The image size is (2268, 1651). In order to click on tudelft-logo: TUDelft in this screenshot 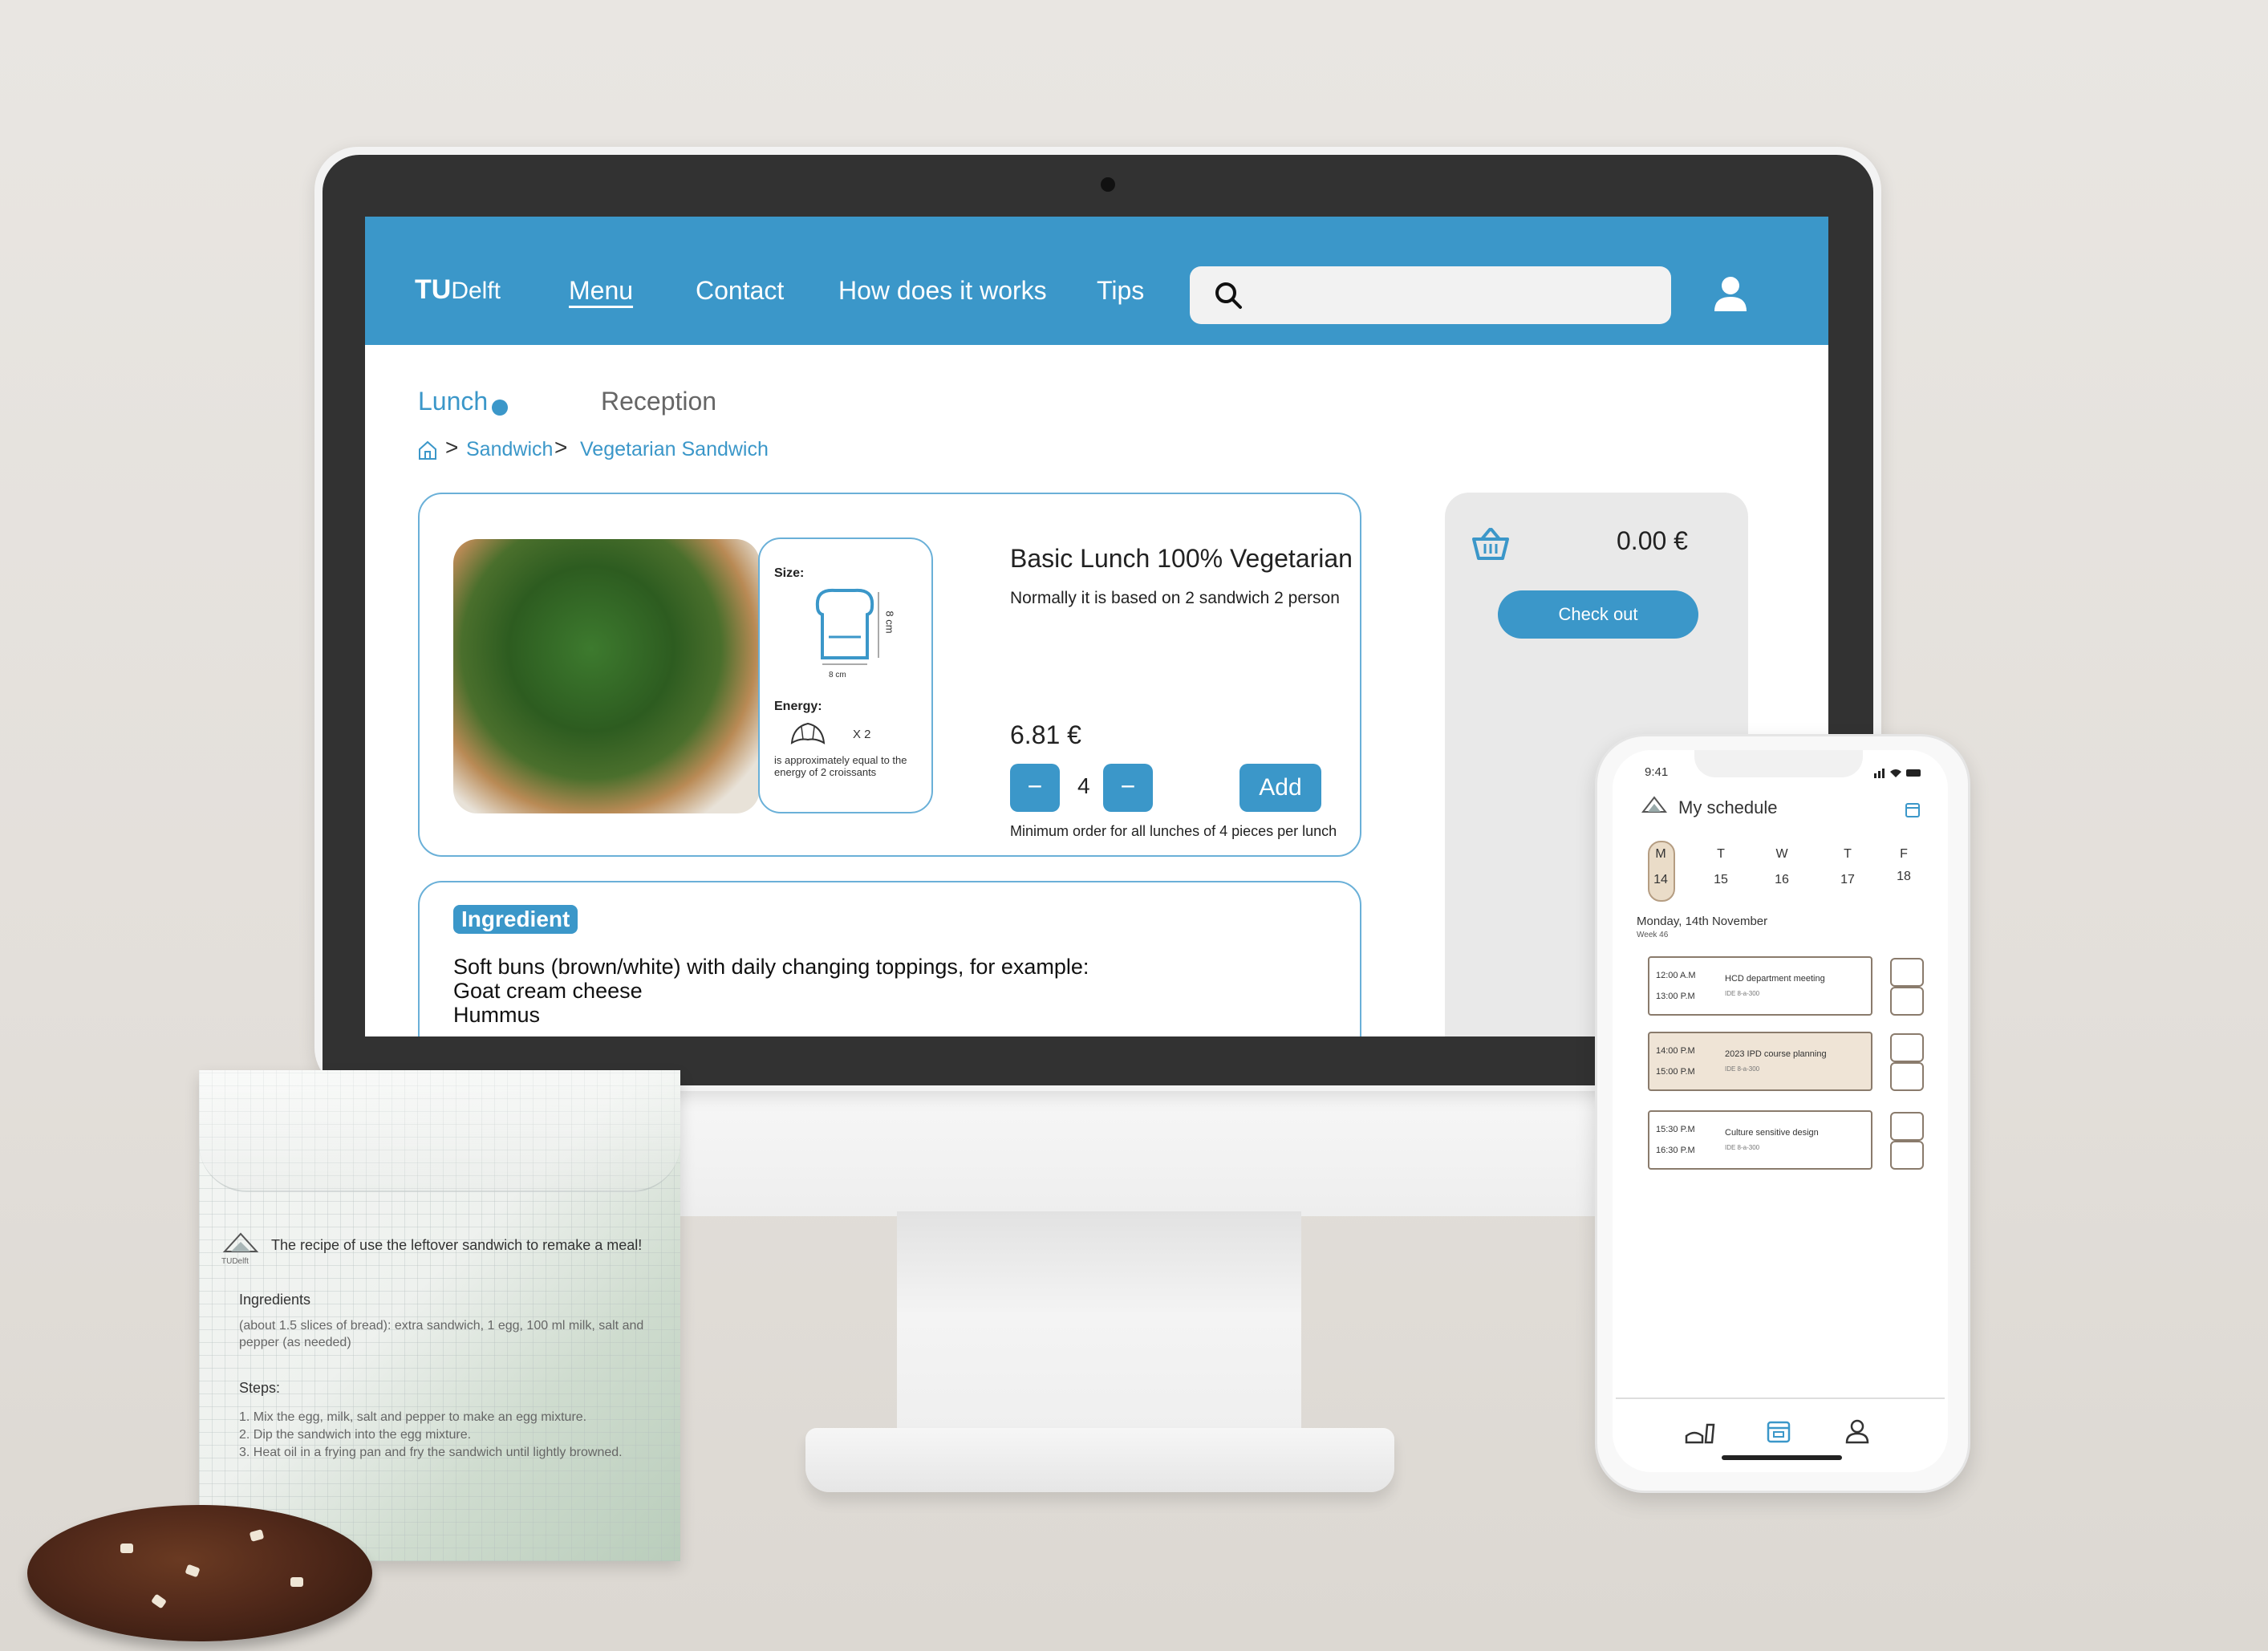, I will do `click(458, 290)`.